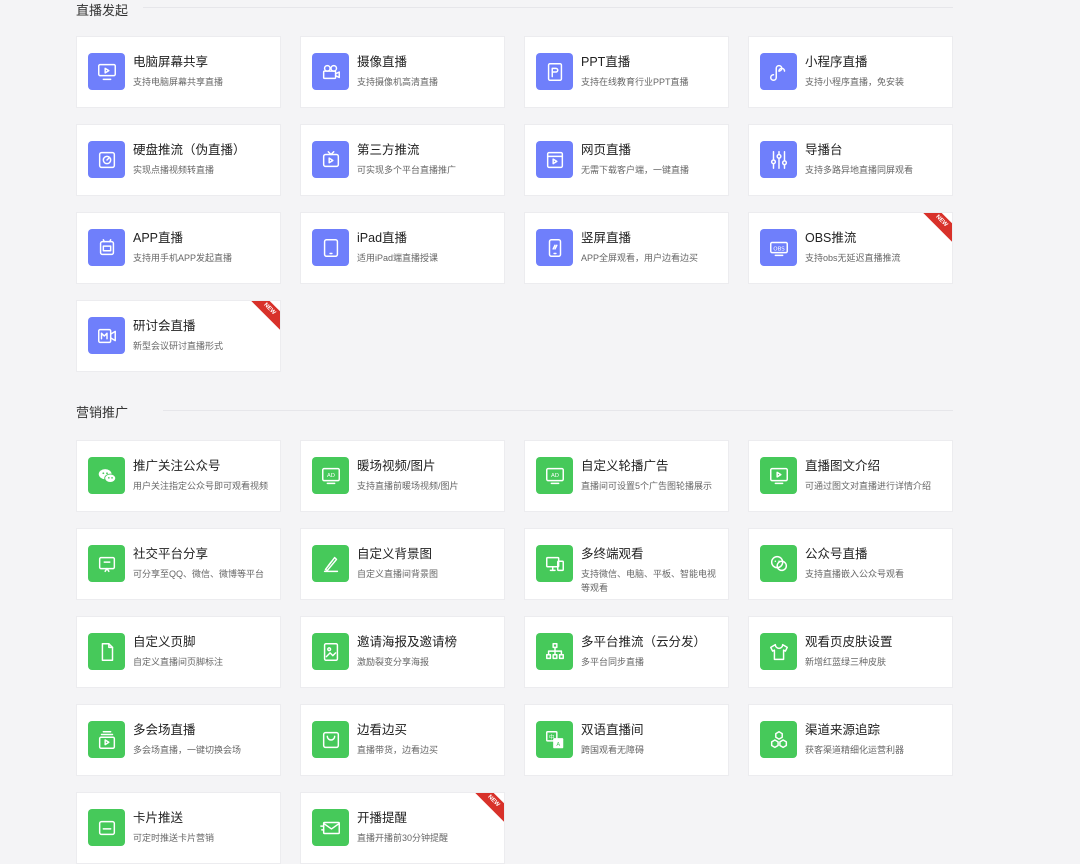 Image resolution: width=1080 pixels, height=864 pixels. I want to click on feature-card: 网页直播无需下载客户端，一键直播, so click(626, 160).